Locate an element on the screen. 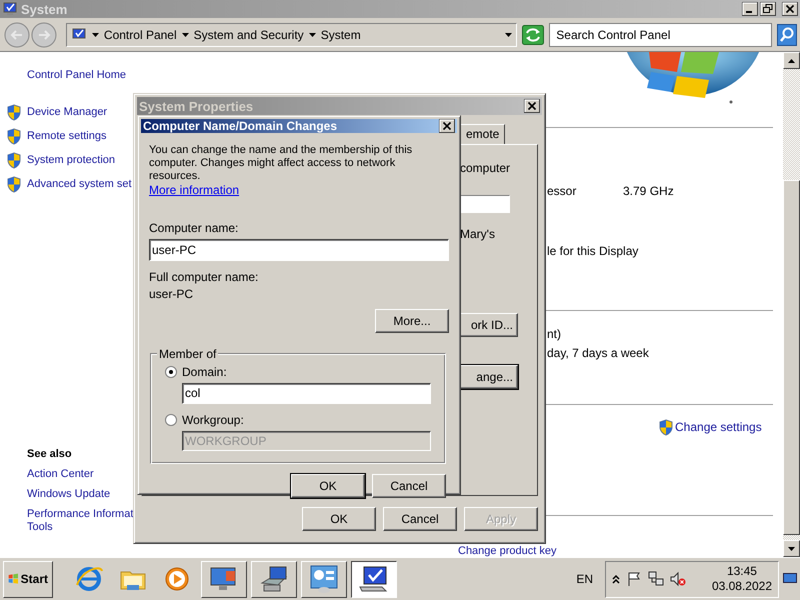  input-field: user-PC is located at coordinates (299, 250).